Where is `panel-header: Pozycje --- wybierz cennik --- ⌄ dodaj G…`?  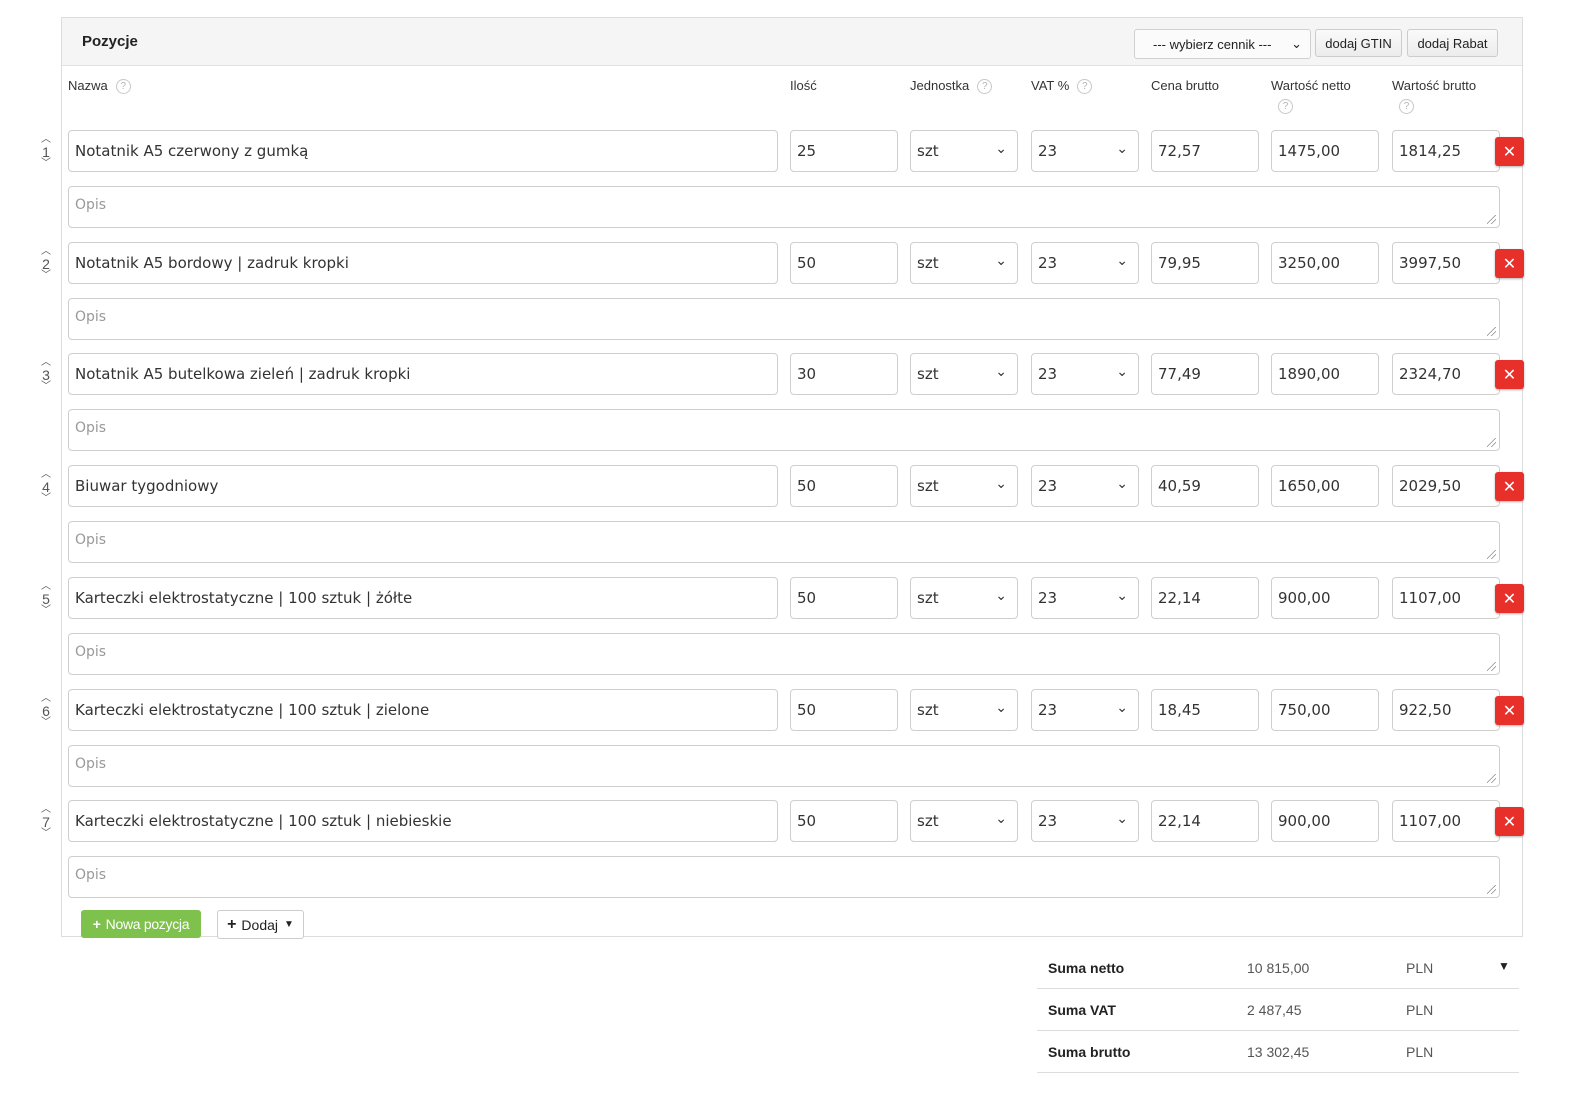
panel-header: Pozycje --- wybierz cennik --- ⌄ dodaj G… is located at coordinates (792, 42).